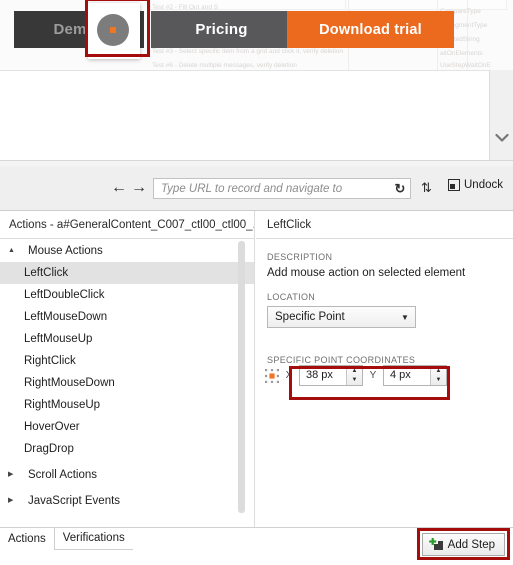  What do you see at coordinates (58, 339) in the screenshot?
I see `tree-item-label: LeftMouseUp` at bounding box center [58, 339].